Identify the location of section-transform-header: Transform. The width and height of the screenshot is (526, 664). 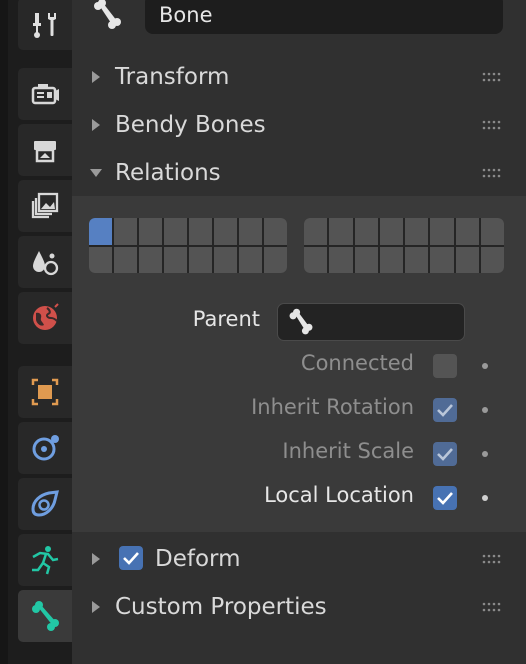
(299, 77).